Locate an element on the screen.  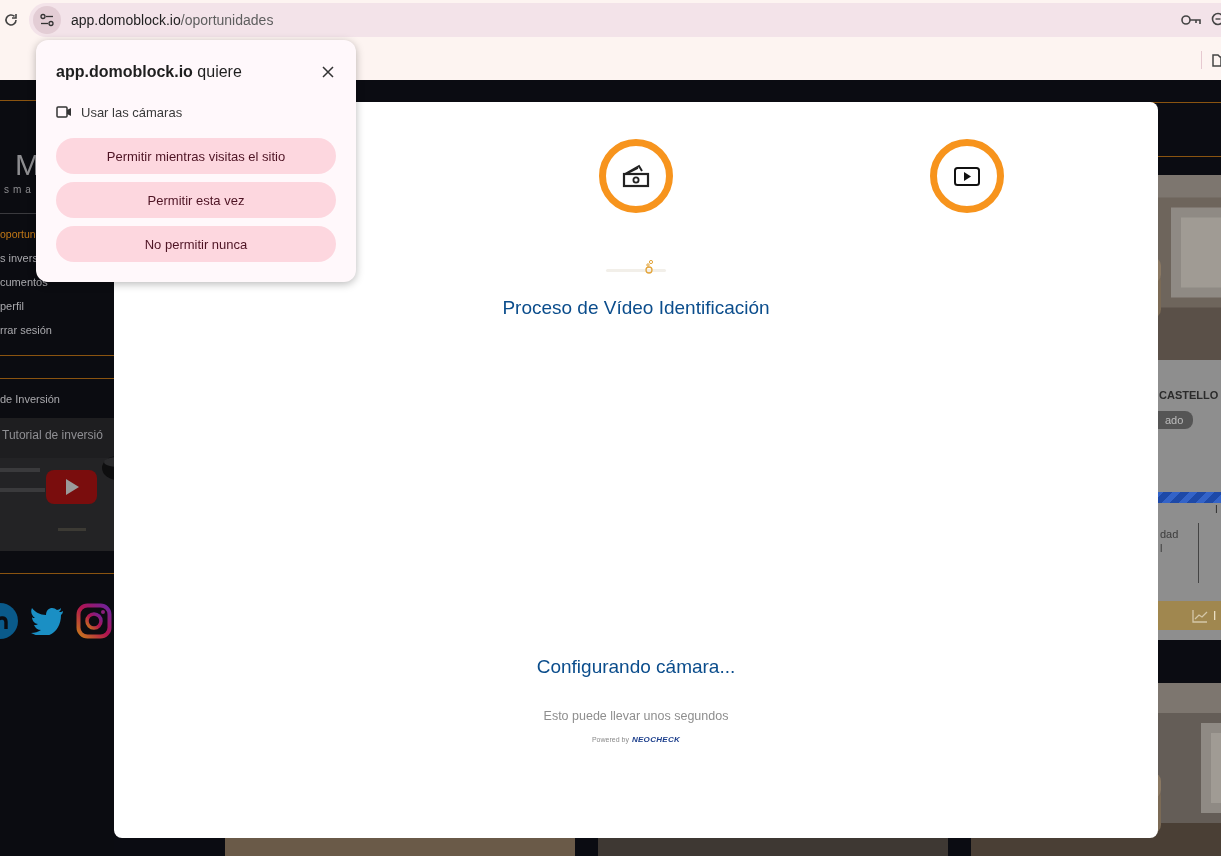
bird-icon is located at coordinates (47, 621).